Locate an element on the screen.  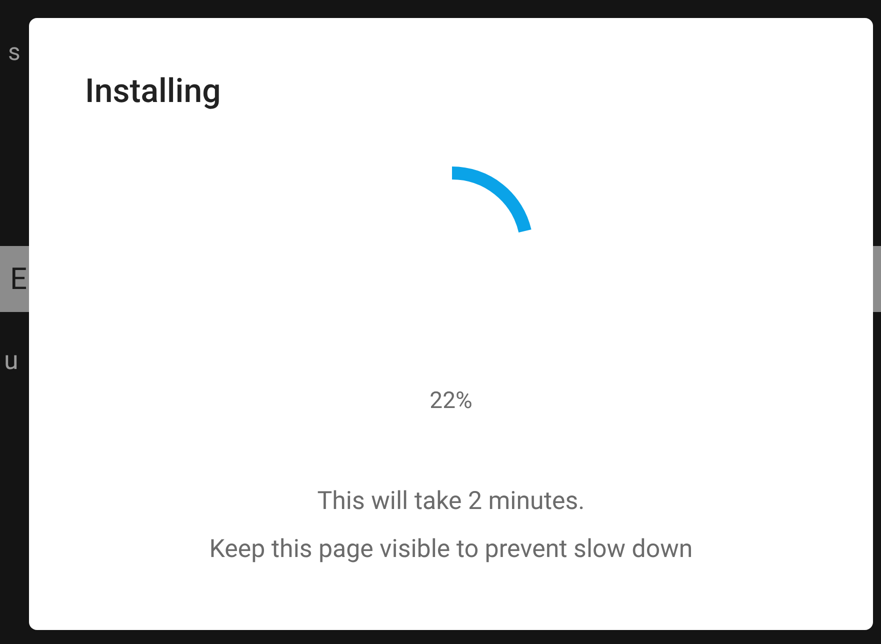
progress-percent: 22% is located at coordinates (451, 401).